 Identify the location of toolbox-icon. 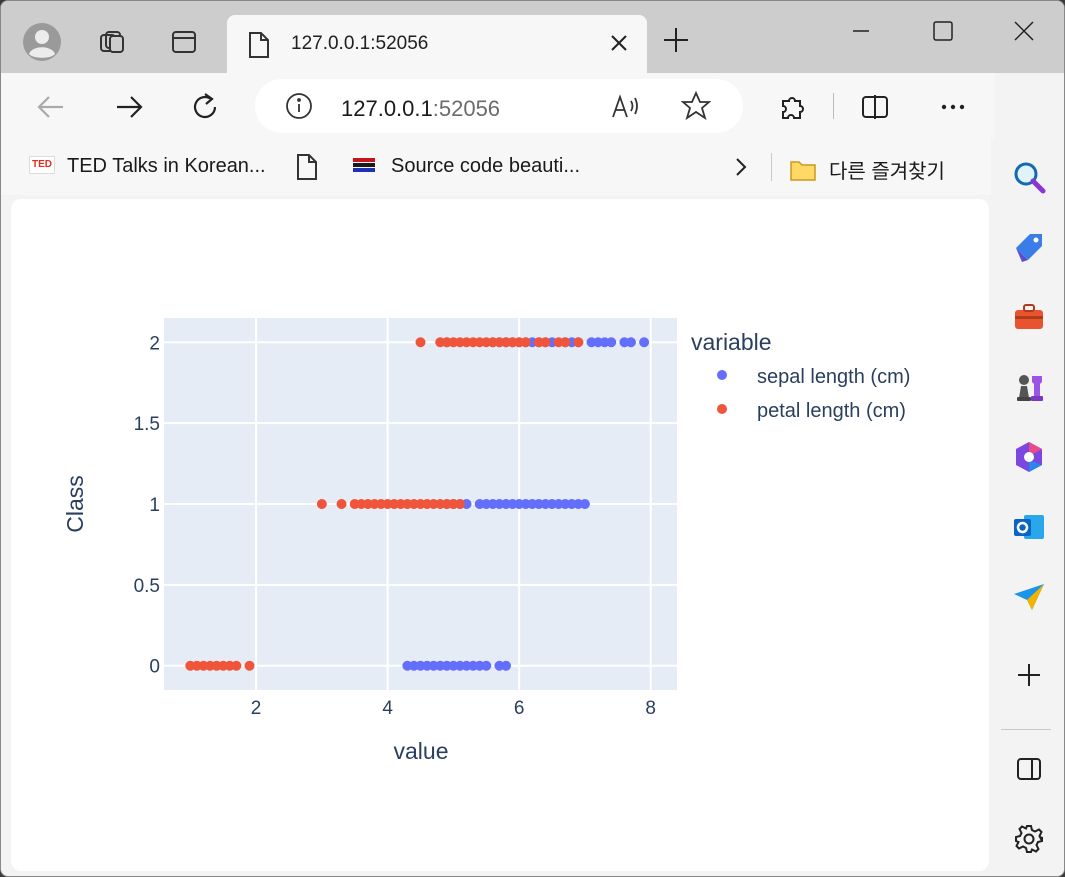
(1029, 316).